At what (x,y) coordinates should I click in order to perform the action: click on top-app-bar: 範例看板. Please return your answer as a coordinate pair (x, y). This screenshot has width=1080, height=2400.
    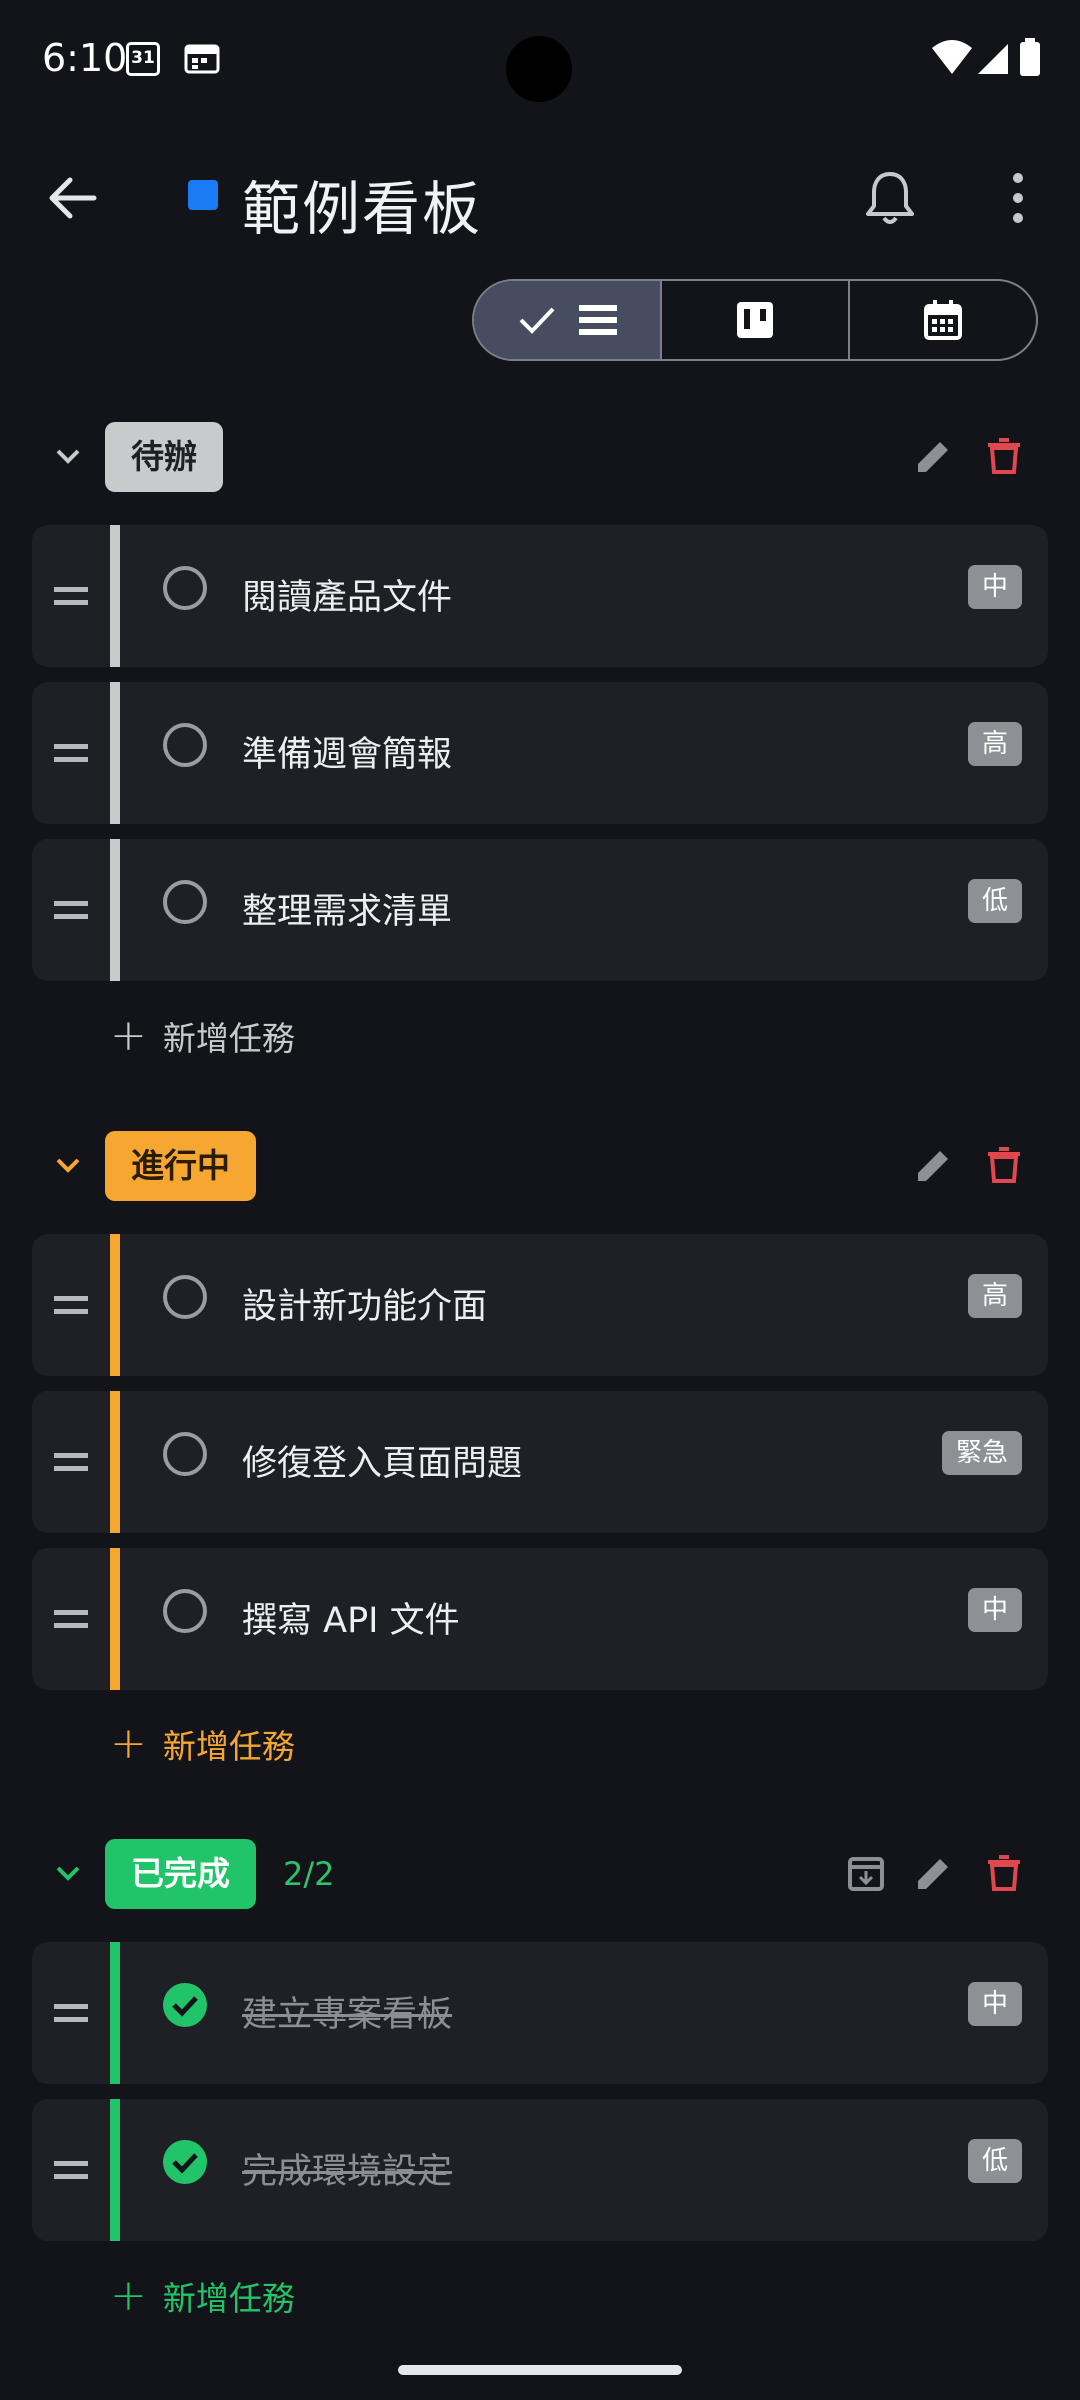
    Looking at the image, I should click on (540, 196).